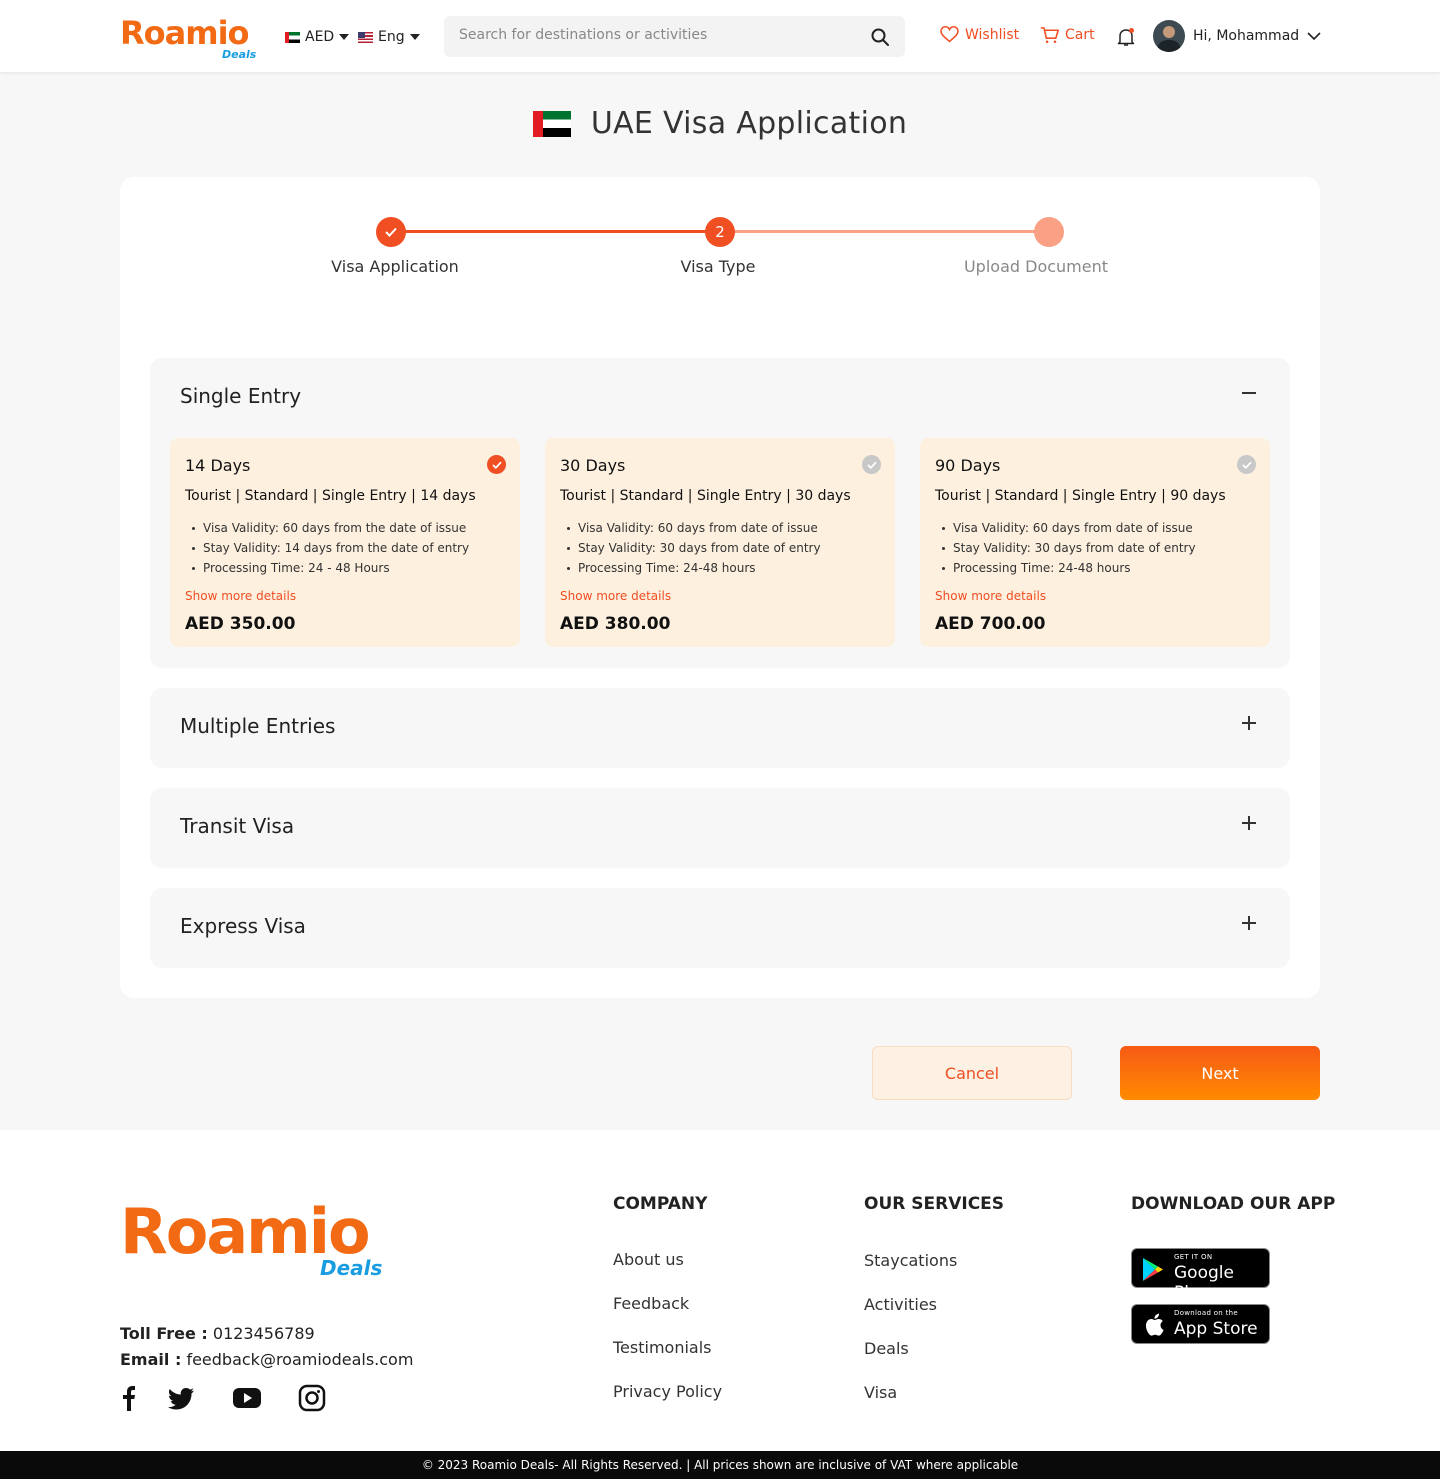 This screenshot has height=1479, width=1440. I want to click on panel-multiple-entries: Multiple Entries, so click(720, 728).